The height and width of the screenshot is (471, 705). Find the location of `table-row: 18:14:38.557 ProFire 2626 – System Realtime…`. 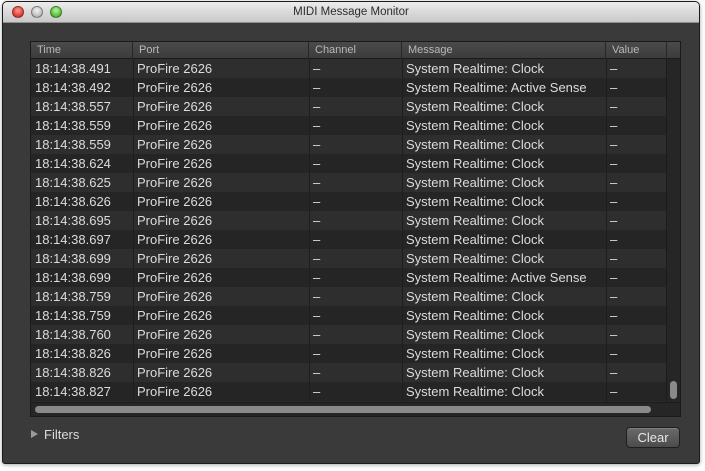

table-row: 18:14:38.557 ProFire 2626 – System Realtime… is located at coordinates (349, 106).